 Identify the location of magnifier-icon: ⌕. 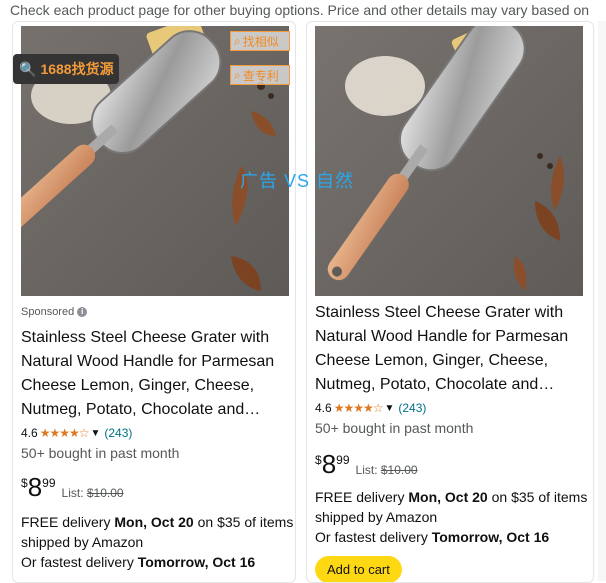
(237, 74).